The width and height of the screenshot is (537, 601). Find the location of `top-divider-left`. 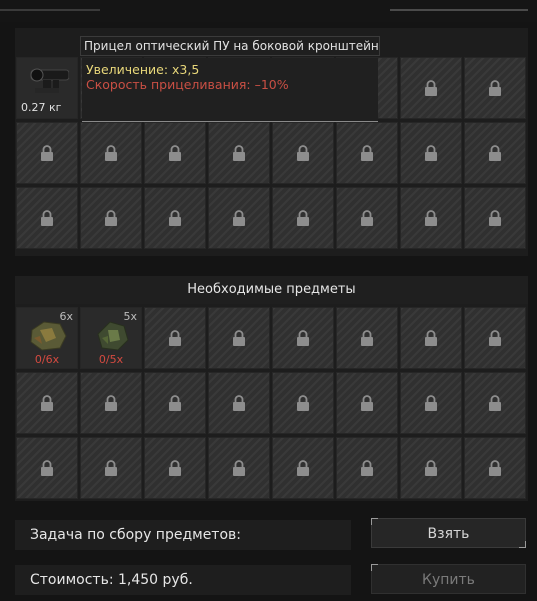

top-divider-left is located at coordinates (50, 10).